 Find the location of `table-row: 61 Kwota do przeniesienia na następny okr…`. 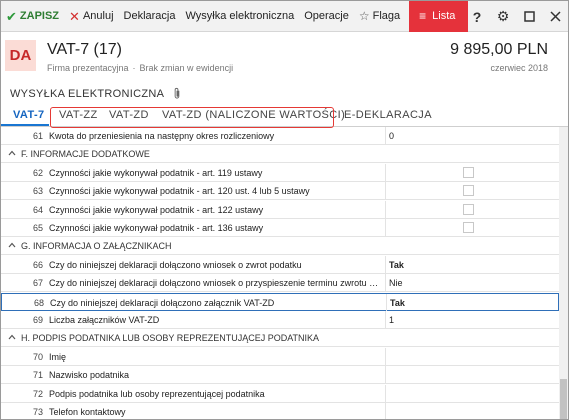

table-row: 61 Kwota do przeniesienia na następny okr… is located at coordinates (280, 136).